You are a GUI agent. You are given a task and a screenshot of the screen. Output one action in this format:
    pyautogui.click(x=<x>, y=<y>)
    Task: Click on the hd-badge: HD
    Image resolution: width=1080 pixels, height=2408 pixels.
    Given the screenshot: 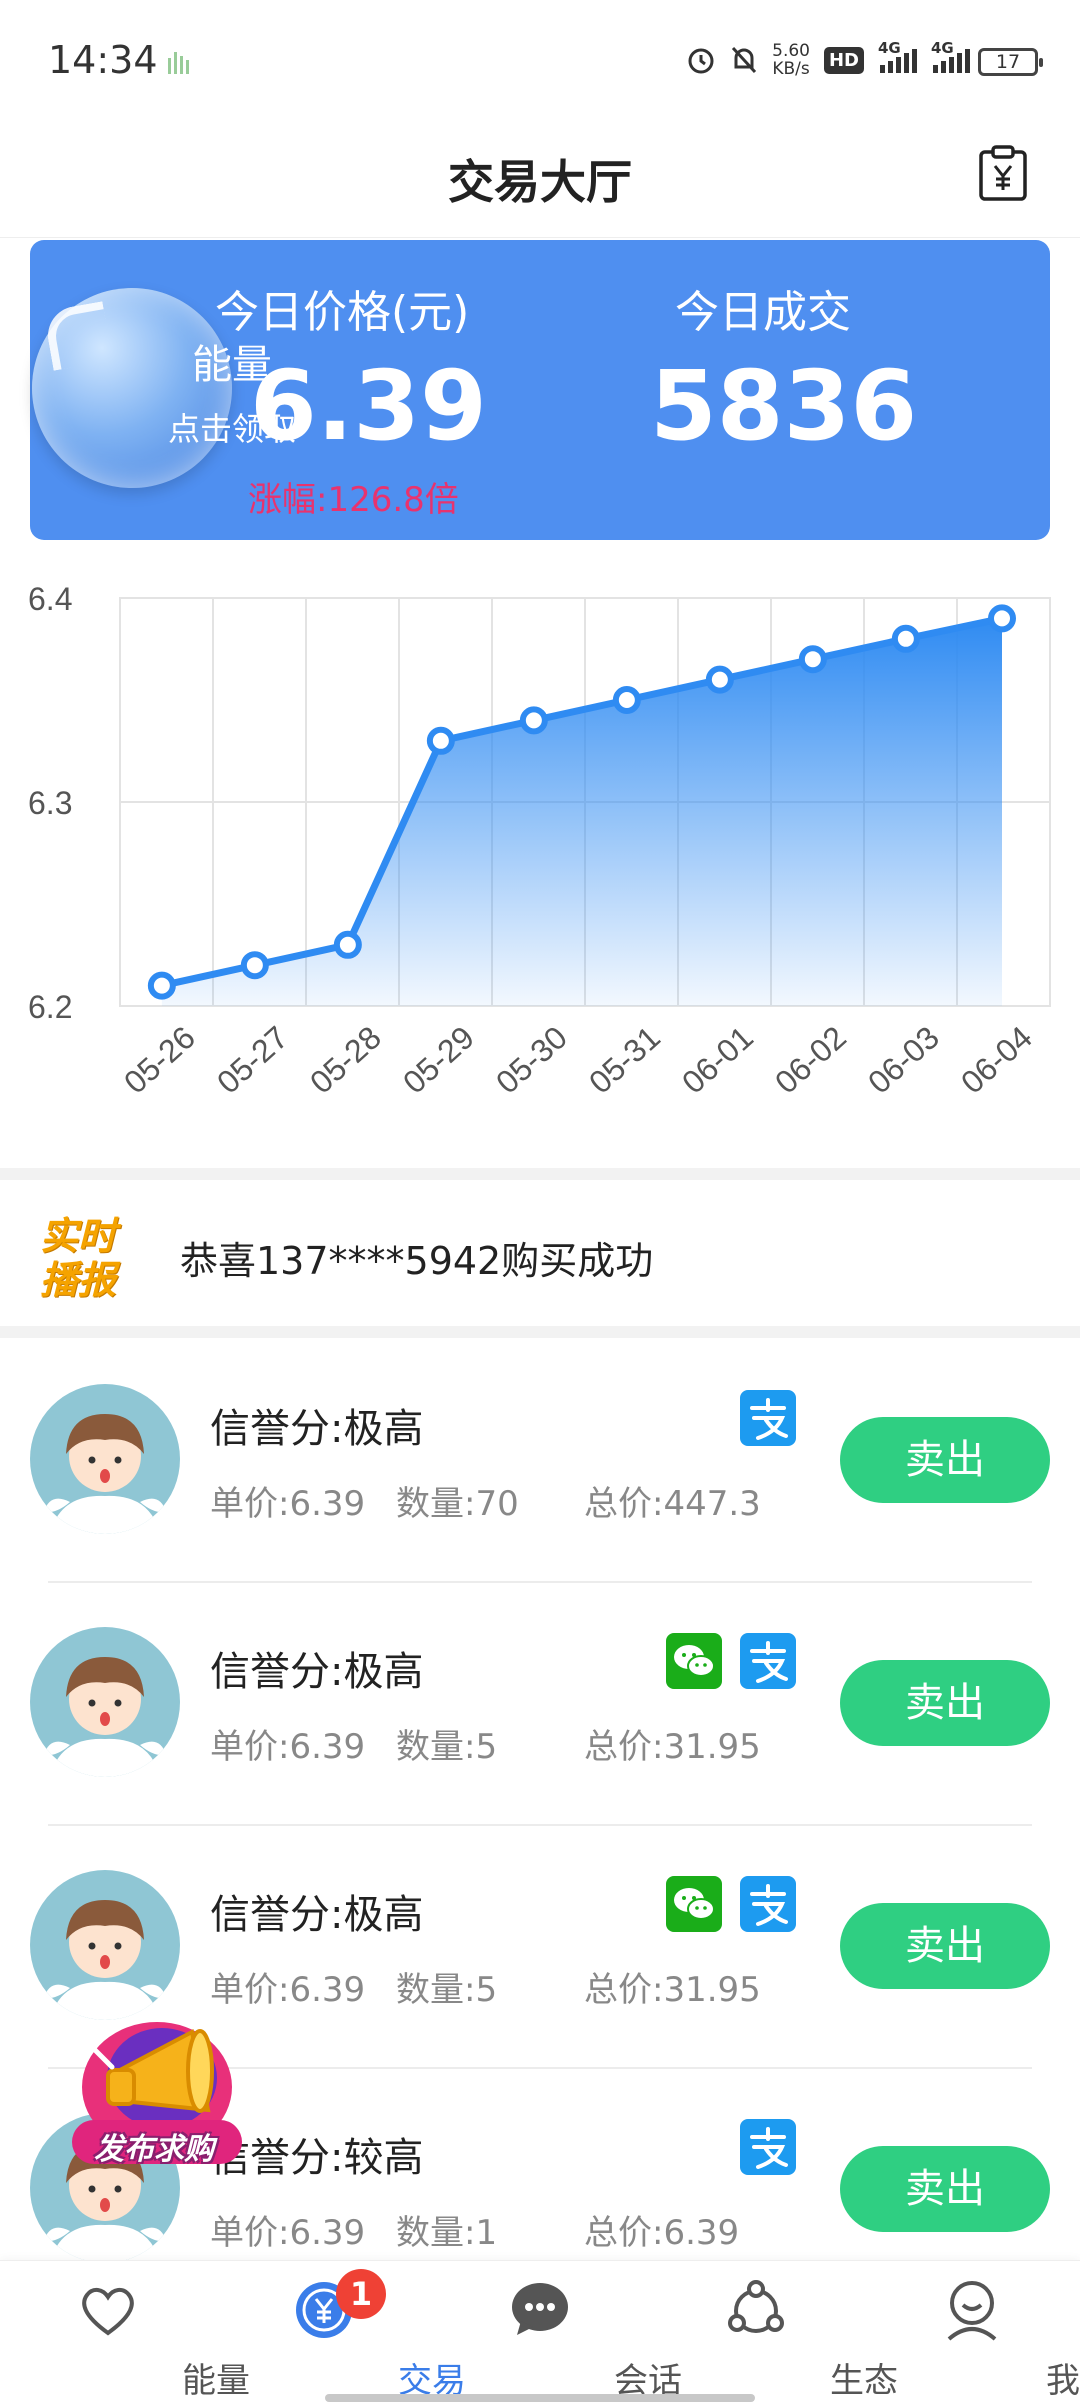 What is the action you would take?
    pyautogui.click(x=843, y=60)
    